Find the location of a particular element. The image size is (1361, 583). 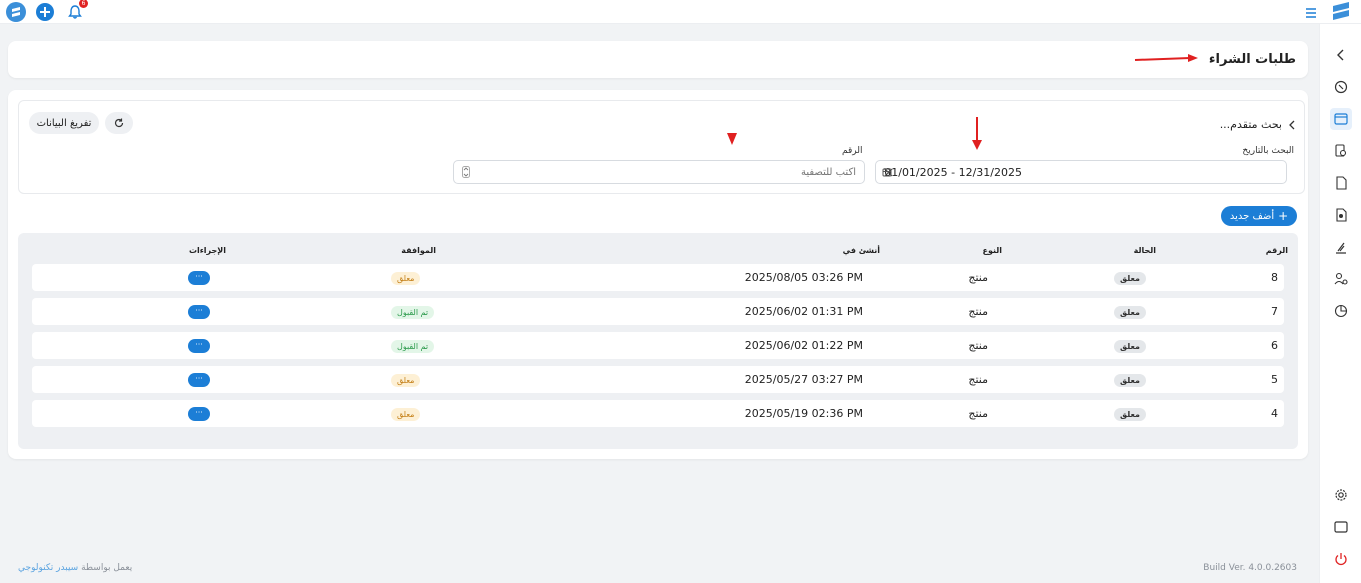

annotation-arrow-down-icon is located at coordinates (977, 133).